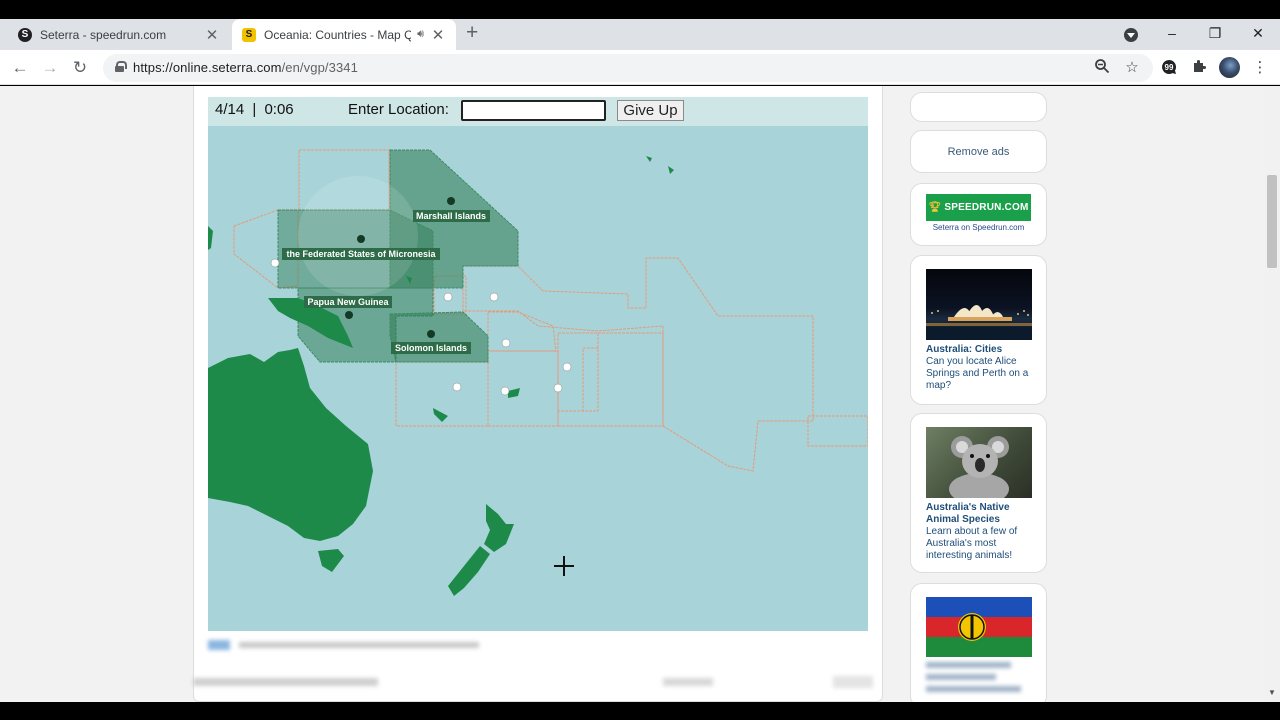 The width and height of the screenshot is (1280, 720). Describe the element at coordinates (103, 34) in the screenshot. I see `tab-title: Seterra - speedrun.com` at that location.